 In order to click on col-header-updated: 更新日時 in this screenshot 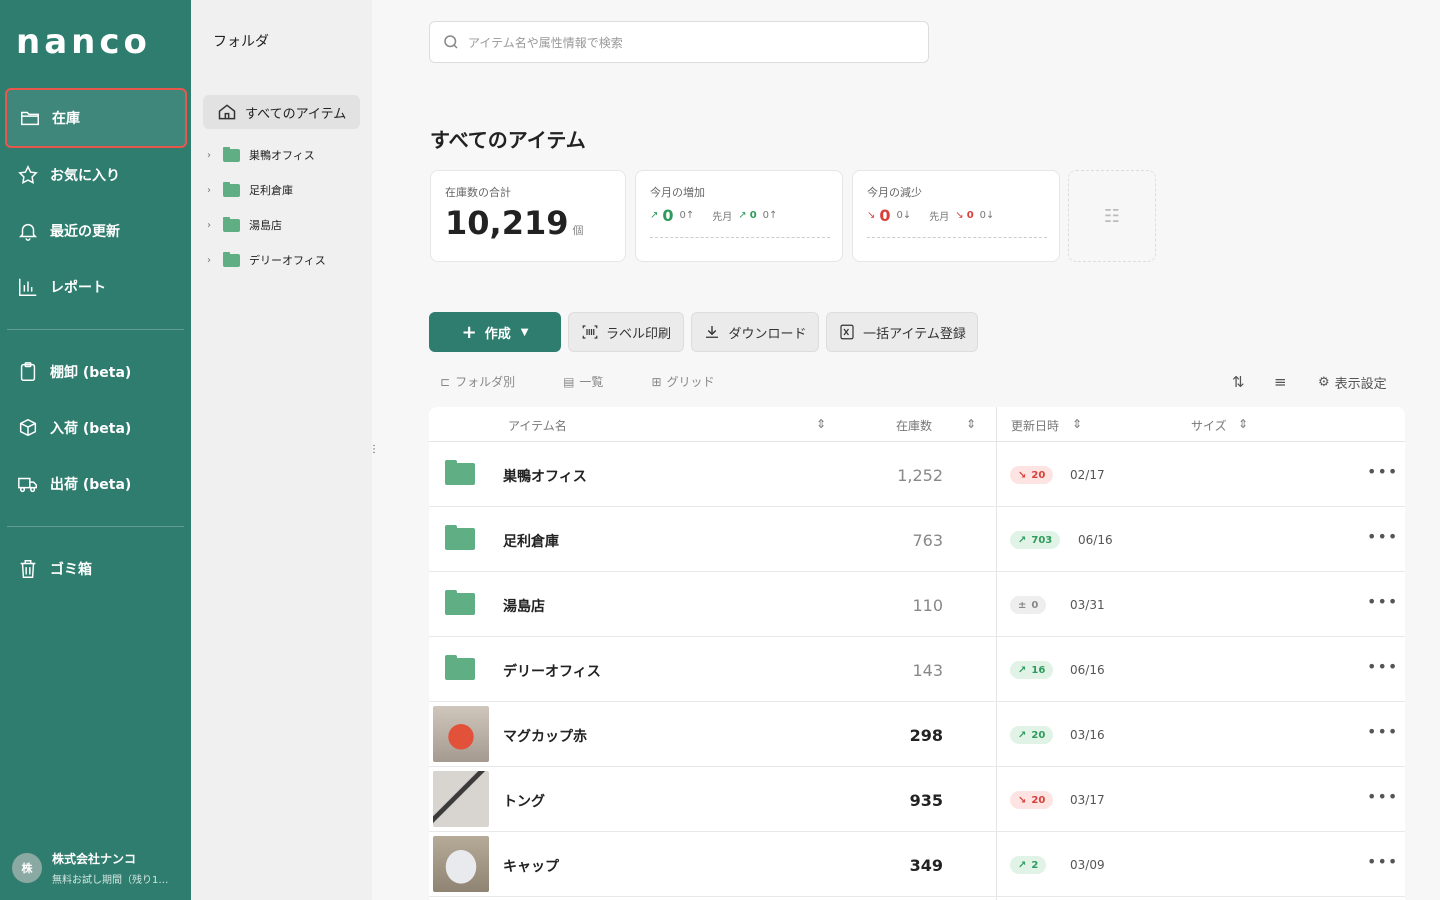, I will do `click(1035, 425)`.